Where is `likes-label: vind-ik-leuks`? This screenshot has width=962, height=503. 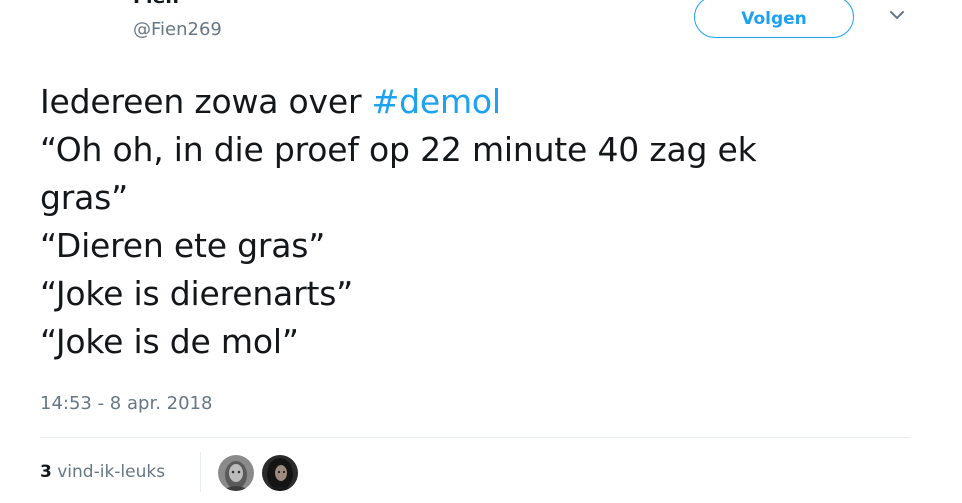
likes-label: vind-ik-leuks is located at coordinates (111, 472).